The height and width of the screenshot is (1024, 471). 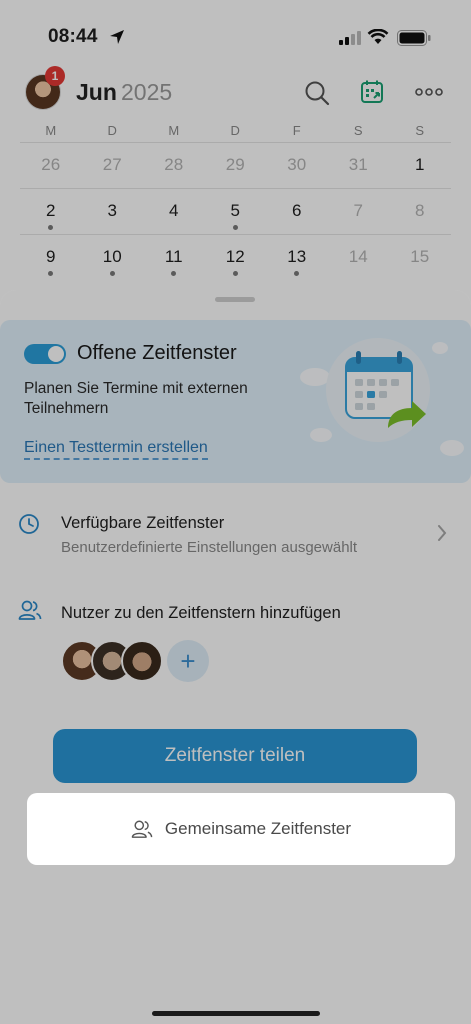 What do you see at coordinates (201, 613) in the screenshot?
I see `add-users-title: Nutzer zu den Zeitfenstern hinzufügen` at bounding box center [201, 613].